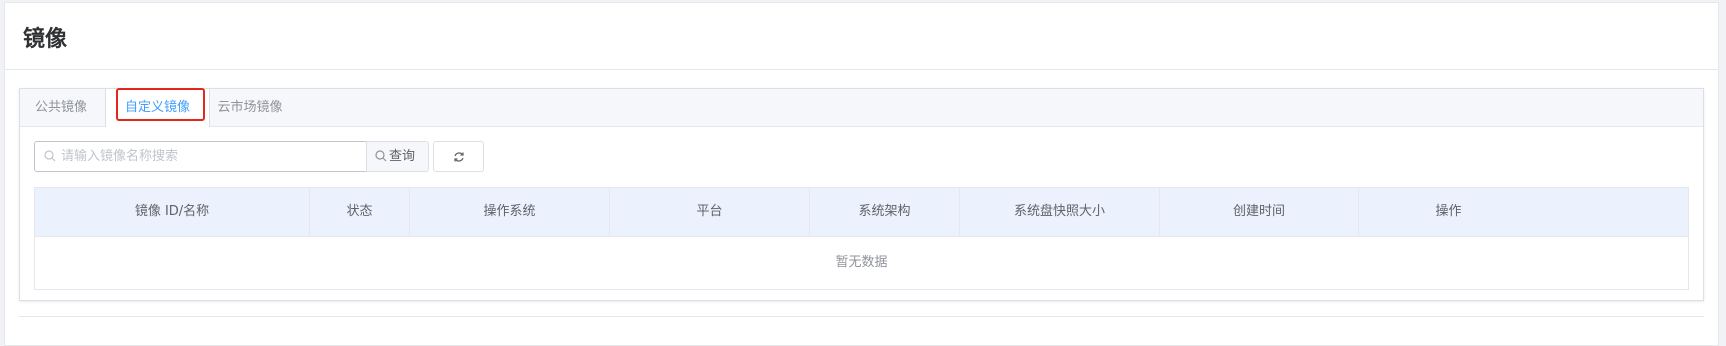 This screenshot has height=346, width=1726. What do you see at coordinates (120, 156) in the screenshot?
I see `search-placeholder: 请输入镜像名称搜索` at bounding box center [120, 156].